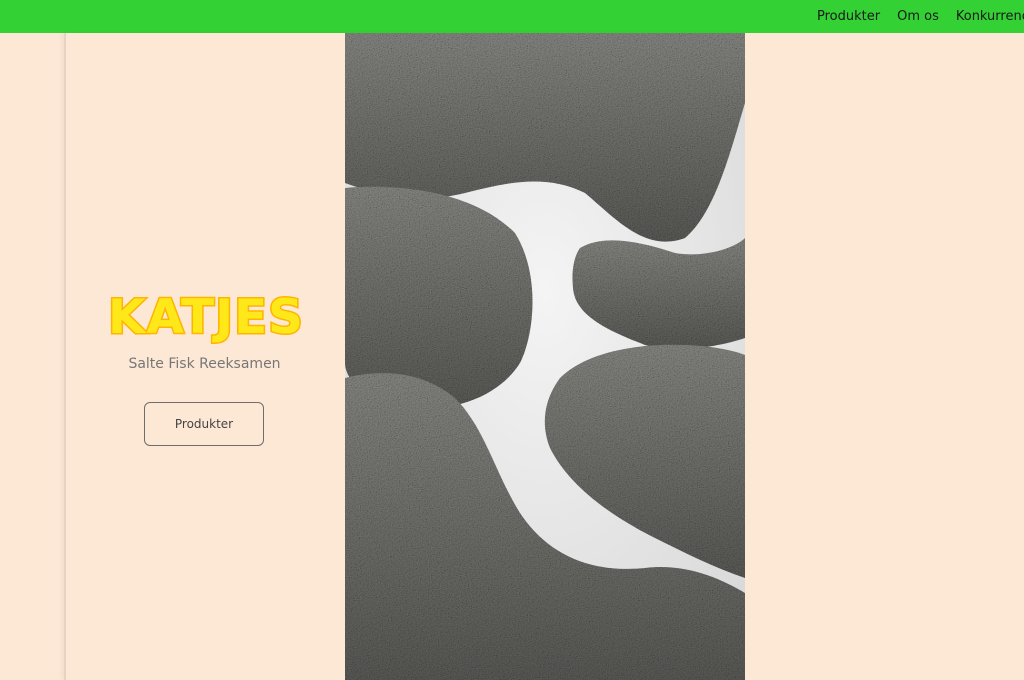 Image resolution: width=1024 pixels, height=680 pixels. I want to click on brand-logo-text: KATJES, so click(206, 317).